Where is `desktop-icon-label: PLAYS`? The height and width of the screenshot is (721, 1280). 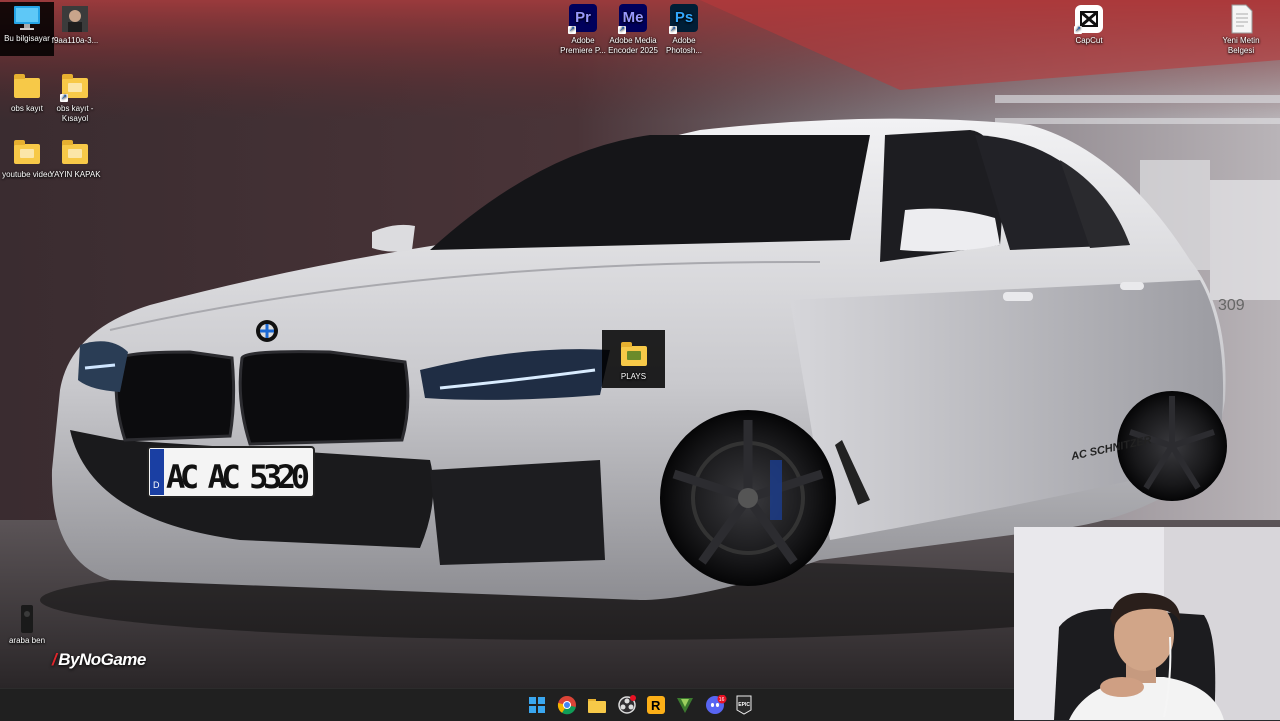 desktop-icon-label: PLAYS is located at coordinates (633, 376).